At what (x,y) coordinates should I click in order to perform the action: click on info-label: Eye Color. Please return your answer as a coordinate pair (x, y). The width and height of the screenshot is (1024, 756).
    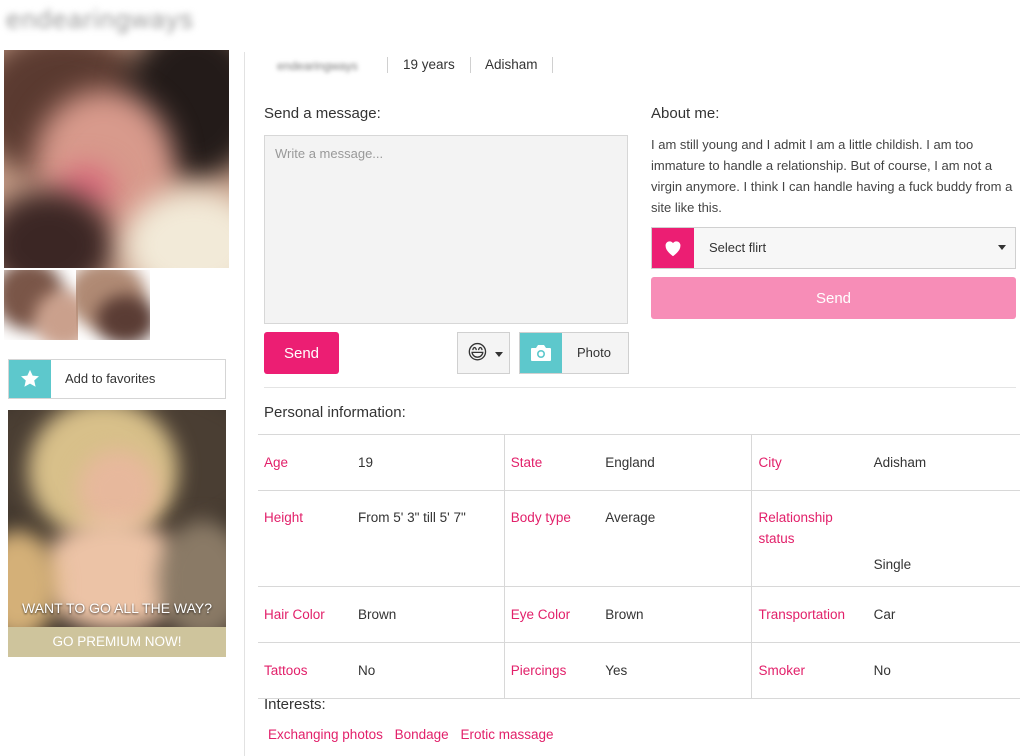
    Looking at the image, I should click on (554, 614).